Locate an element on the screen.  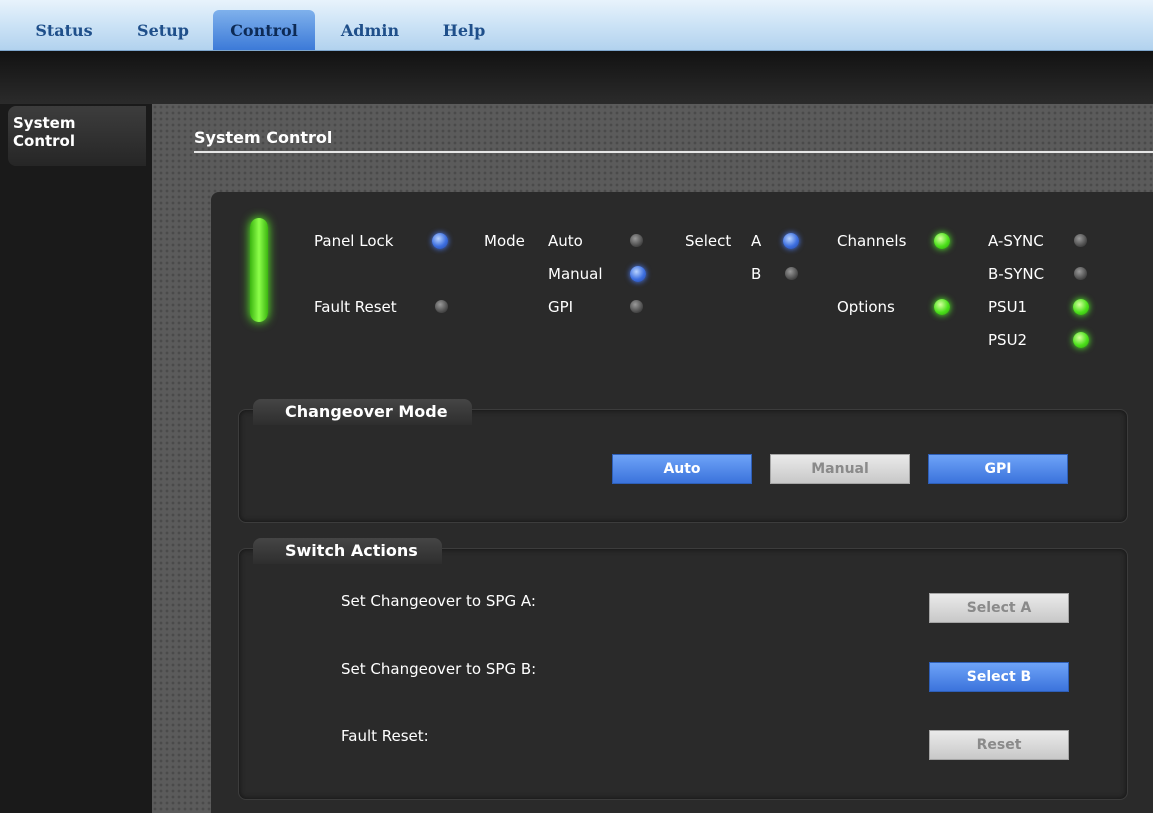
top-nav: Status Setup Control Admin Help is located at coordinates (576, 25).